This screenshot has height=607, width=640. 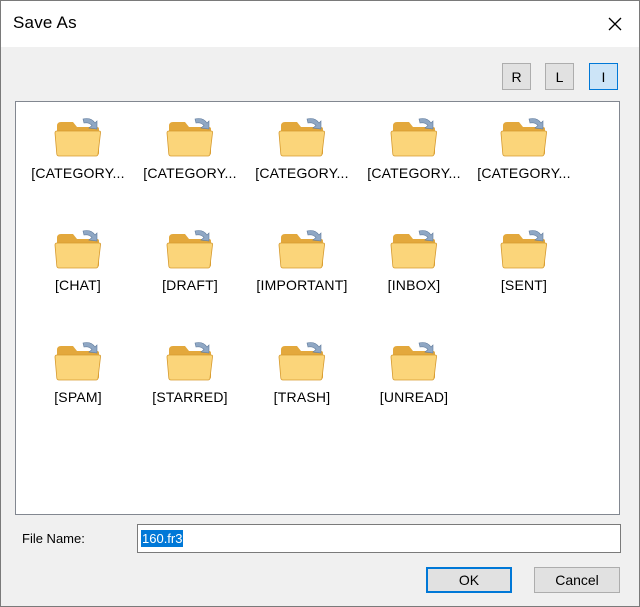 I want to click on view-list-button: L, so click(x=559, y=76).